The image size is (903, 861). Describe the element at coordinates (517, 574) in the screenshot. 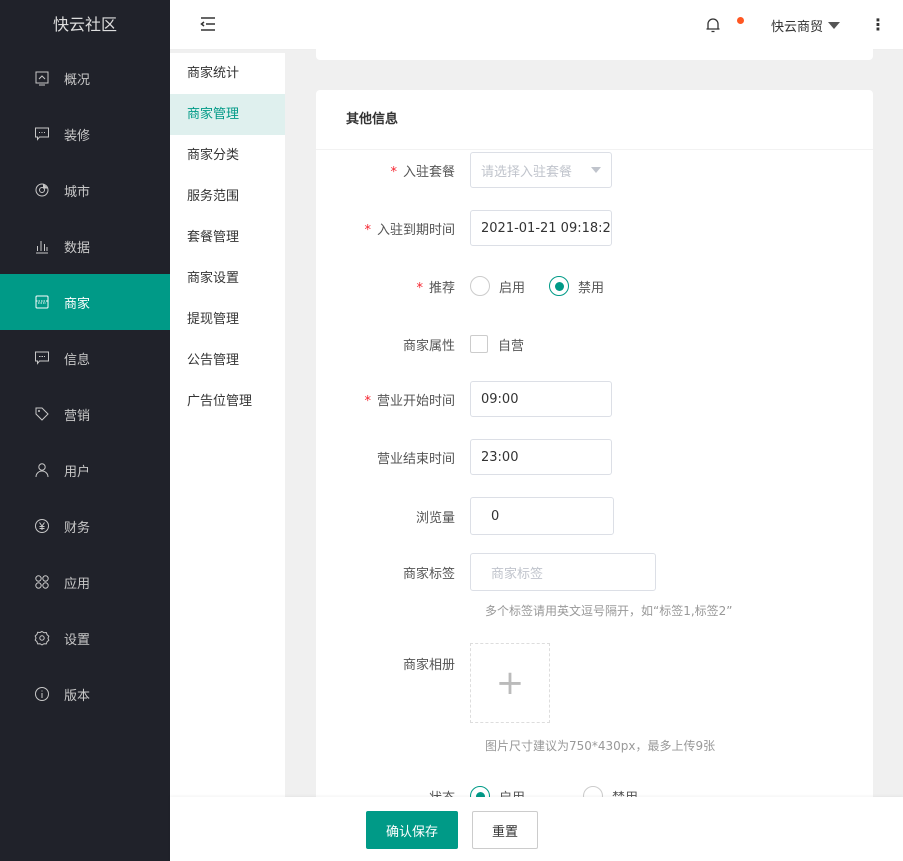

I see `tags-placeholder: 商家标签` at that location.